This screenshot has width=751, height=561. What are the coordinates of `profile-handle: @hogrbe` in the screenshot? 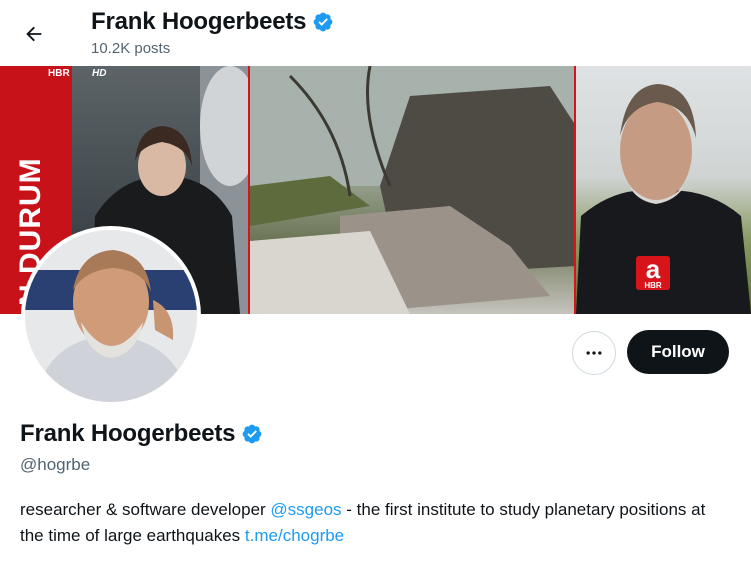 It's located at (55, 464).